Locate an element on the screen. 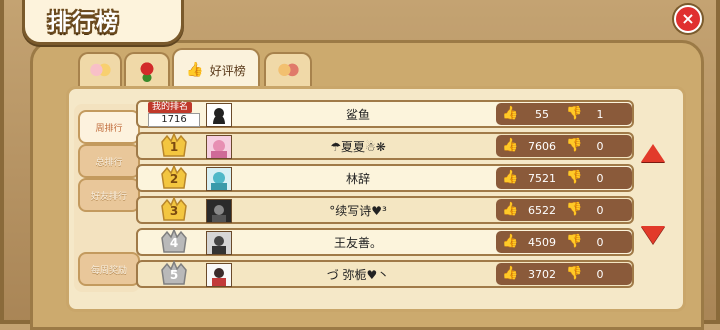 The image size is (720, 330). menu-weekly-label: 周排行 is located at coordinates (109, 128).